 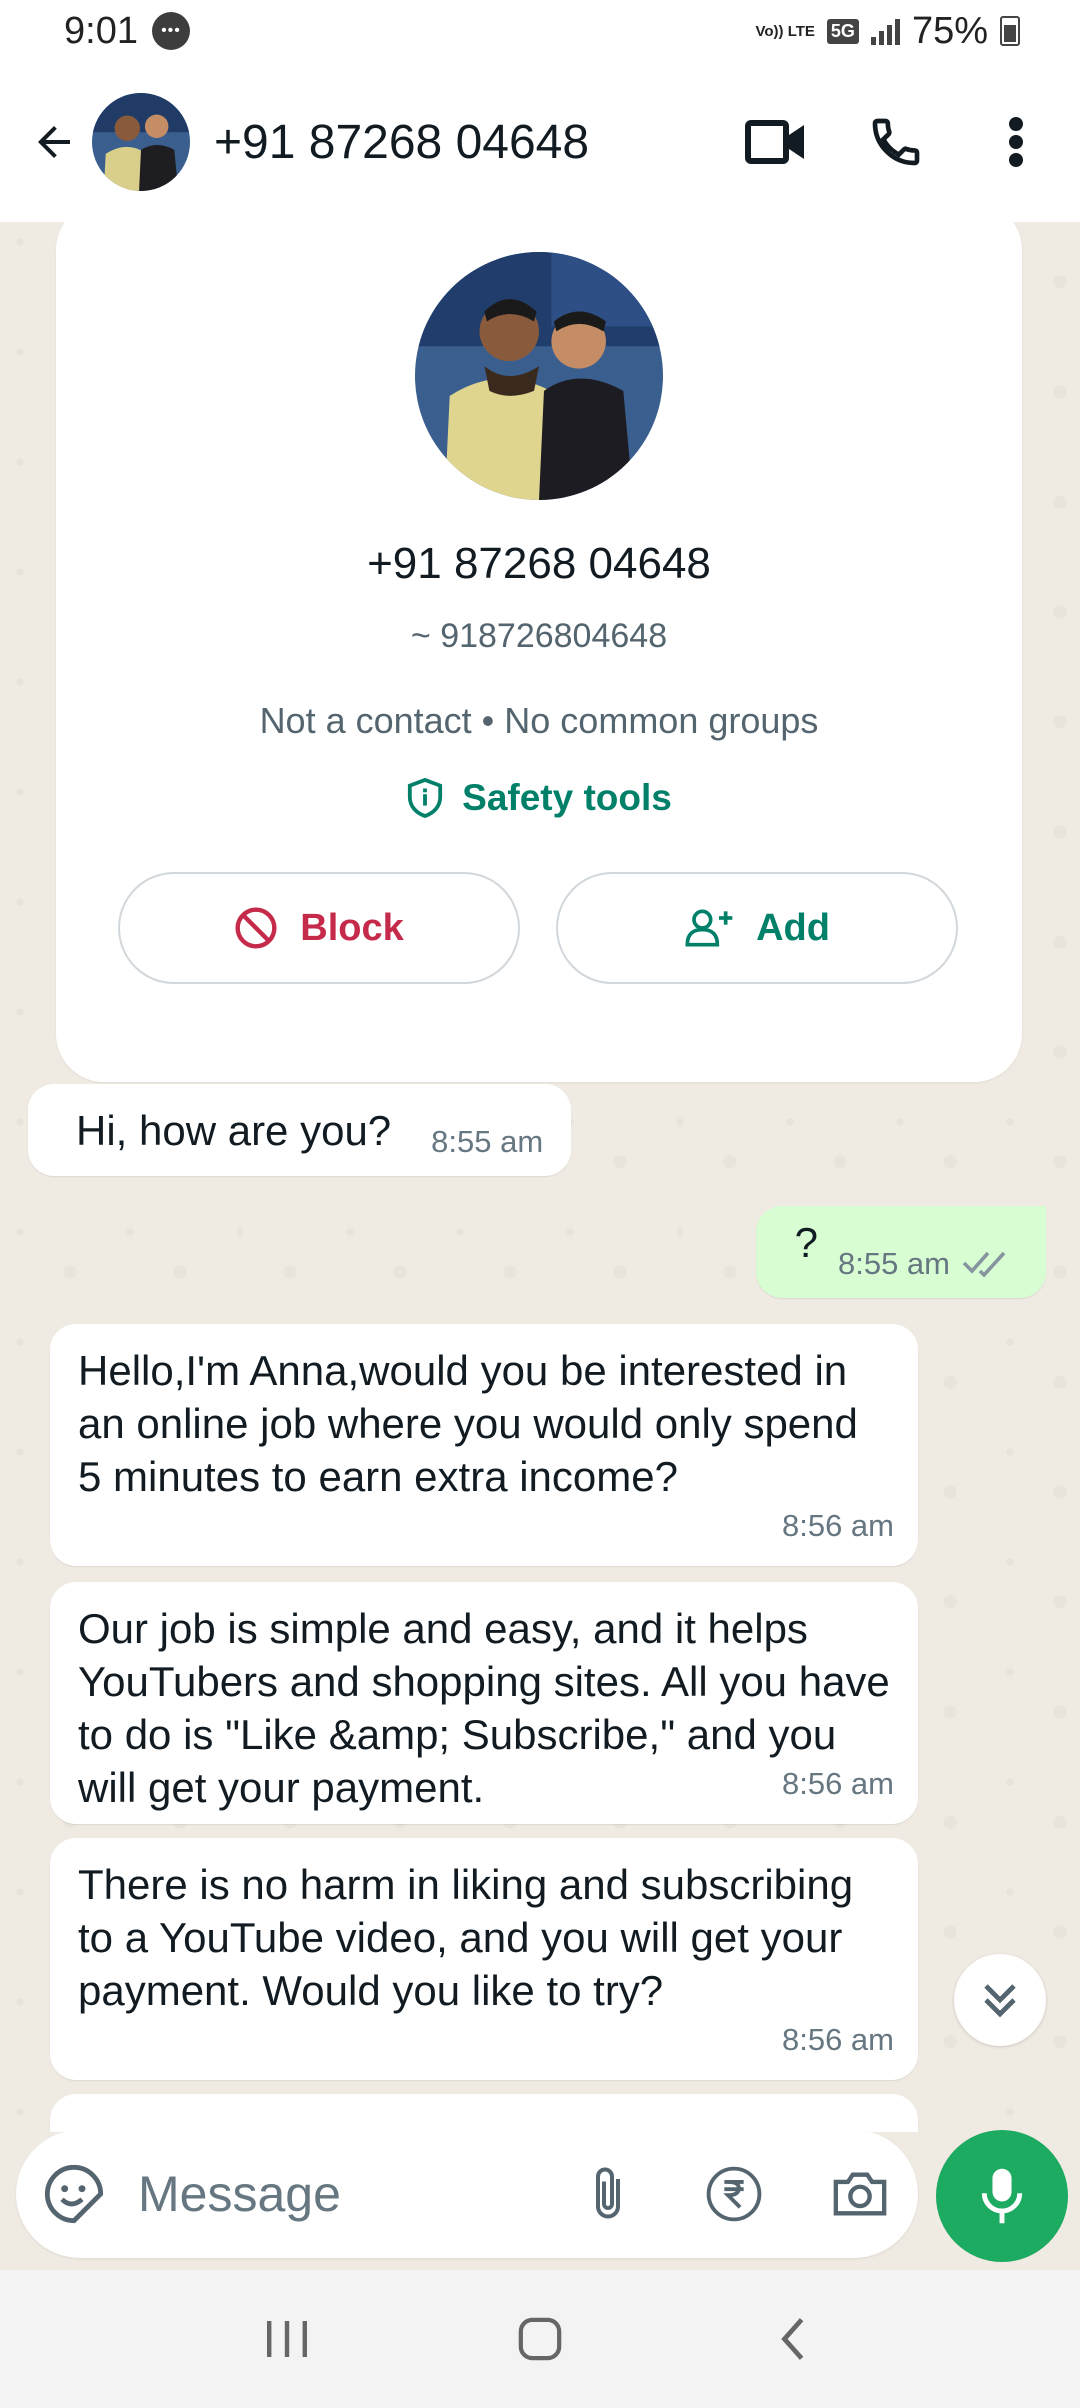 I want to click on status-right: Vo)) LTE 5G 75%, so click(x=887, y=31).